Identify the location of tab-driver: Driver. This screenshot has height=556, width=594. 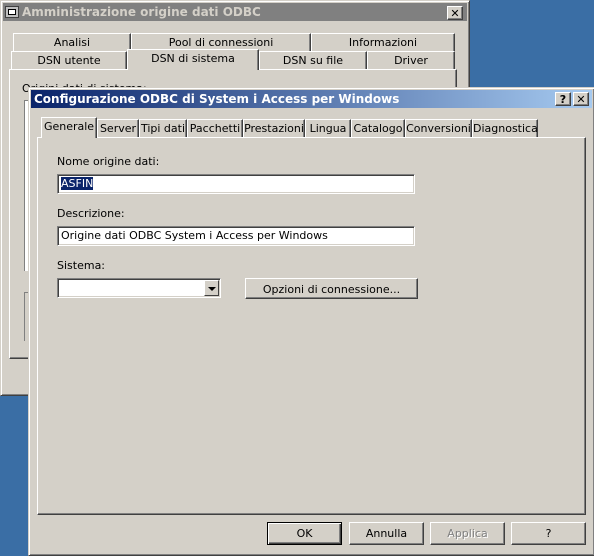
(411, 60).